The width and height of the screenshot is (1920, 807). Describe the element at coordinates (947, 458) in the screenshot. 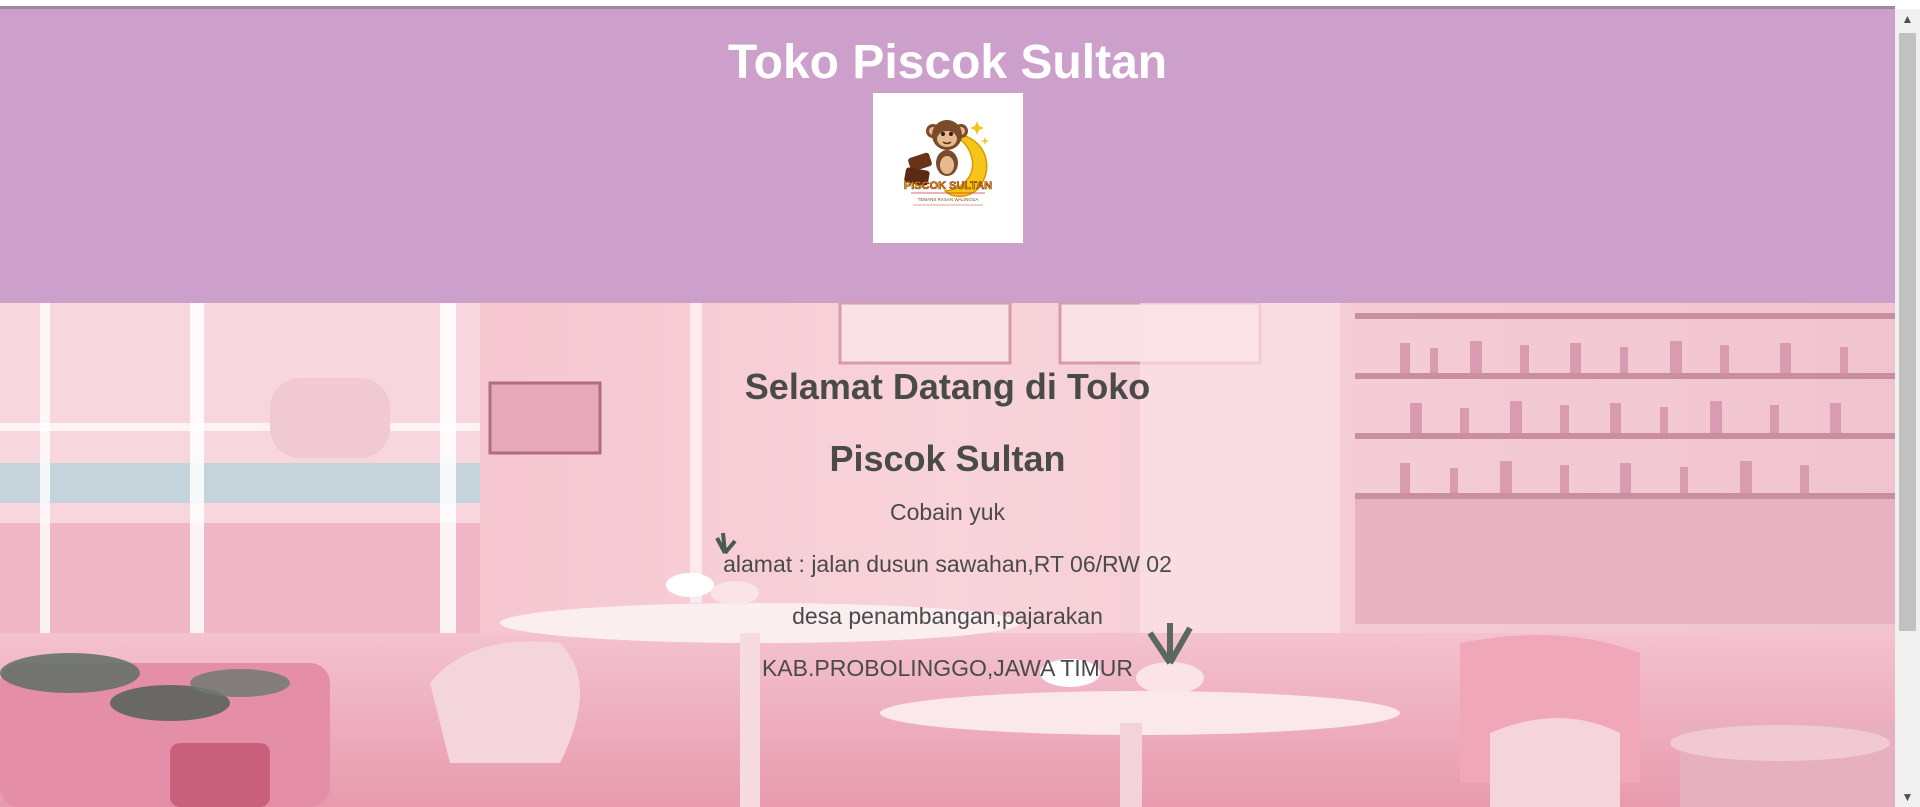

I see `welcome-heading-line2: Piscok Sultan` at that location.